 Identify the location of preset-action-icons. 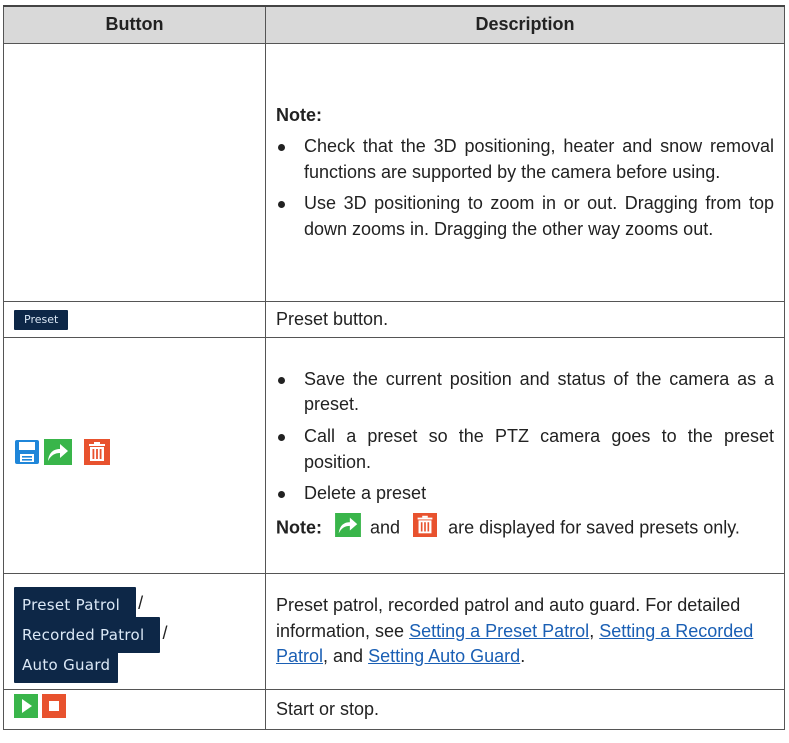
(136, 455).